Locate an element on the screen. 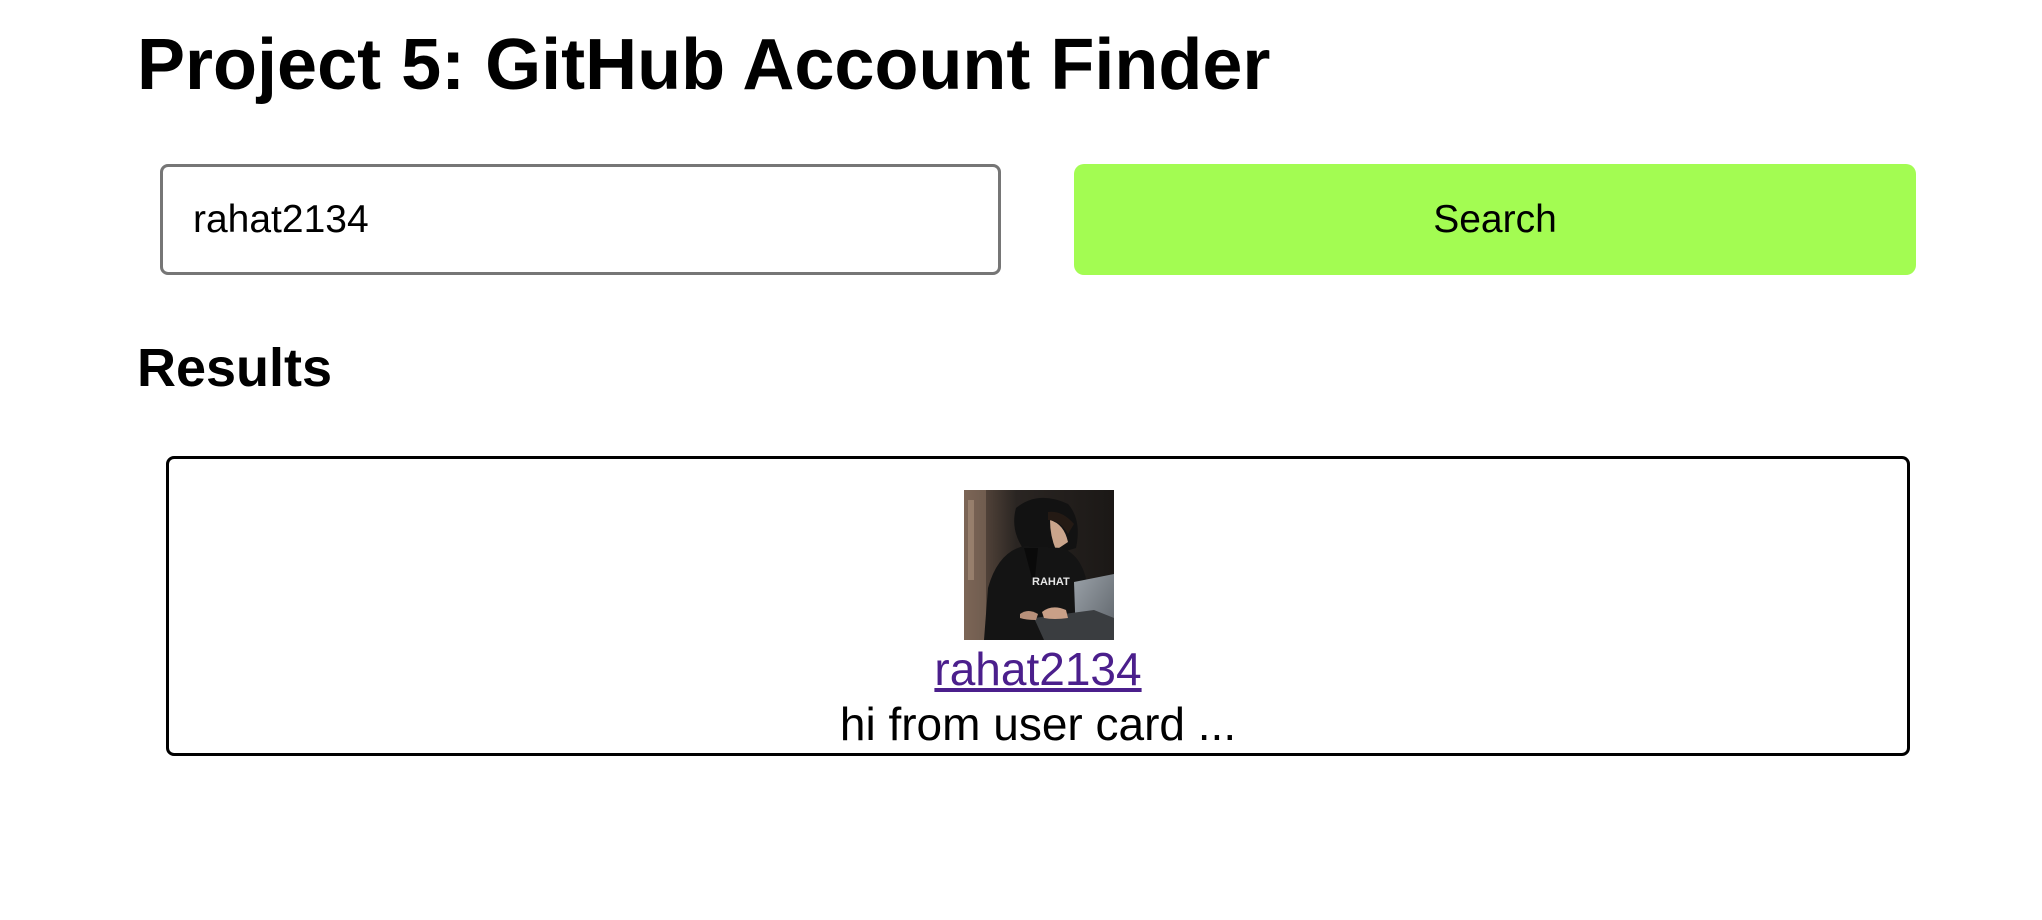  username-link: rahat2134 is located at coordinates (1038, 669).